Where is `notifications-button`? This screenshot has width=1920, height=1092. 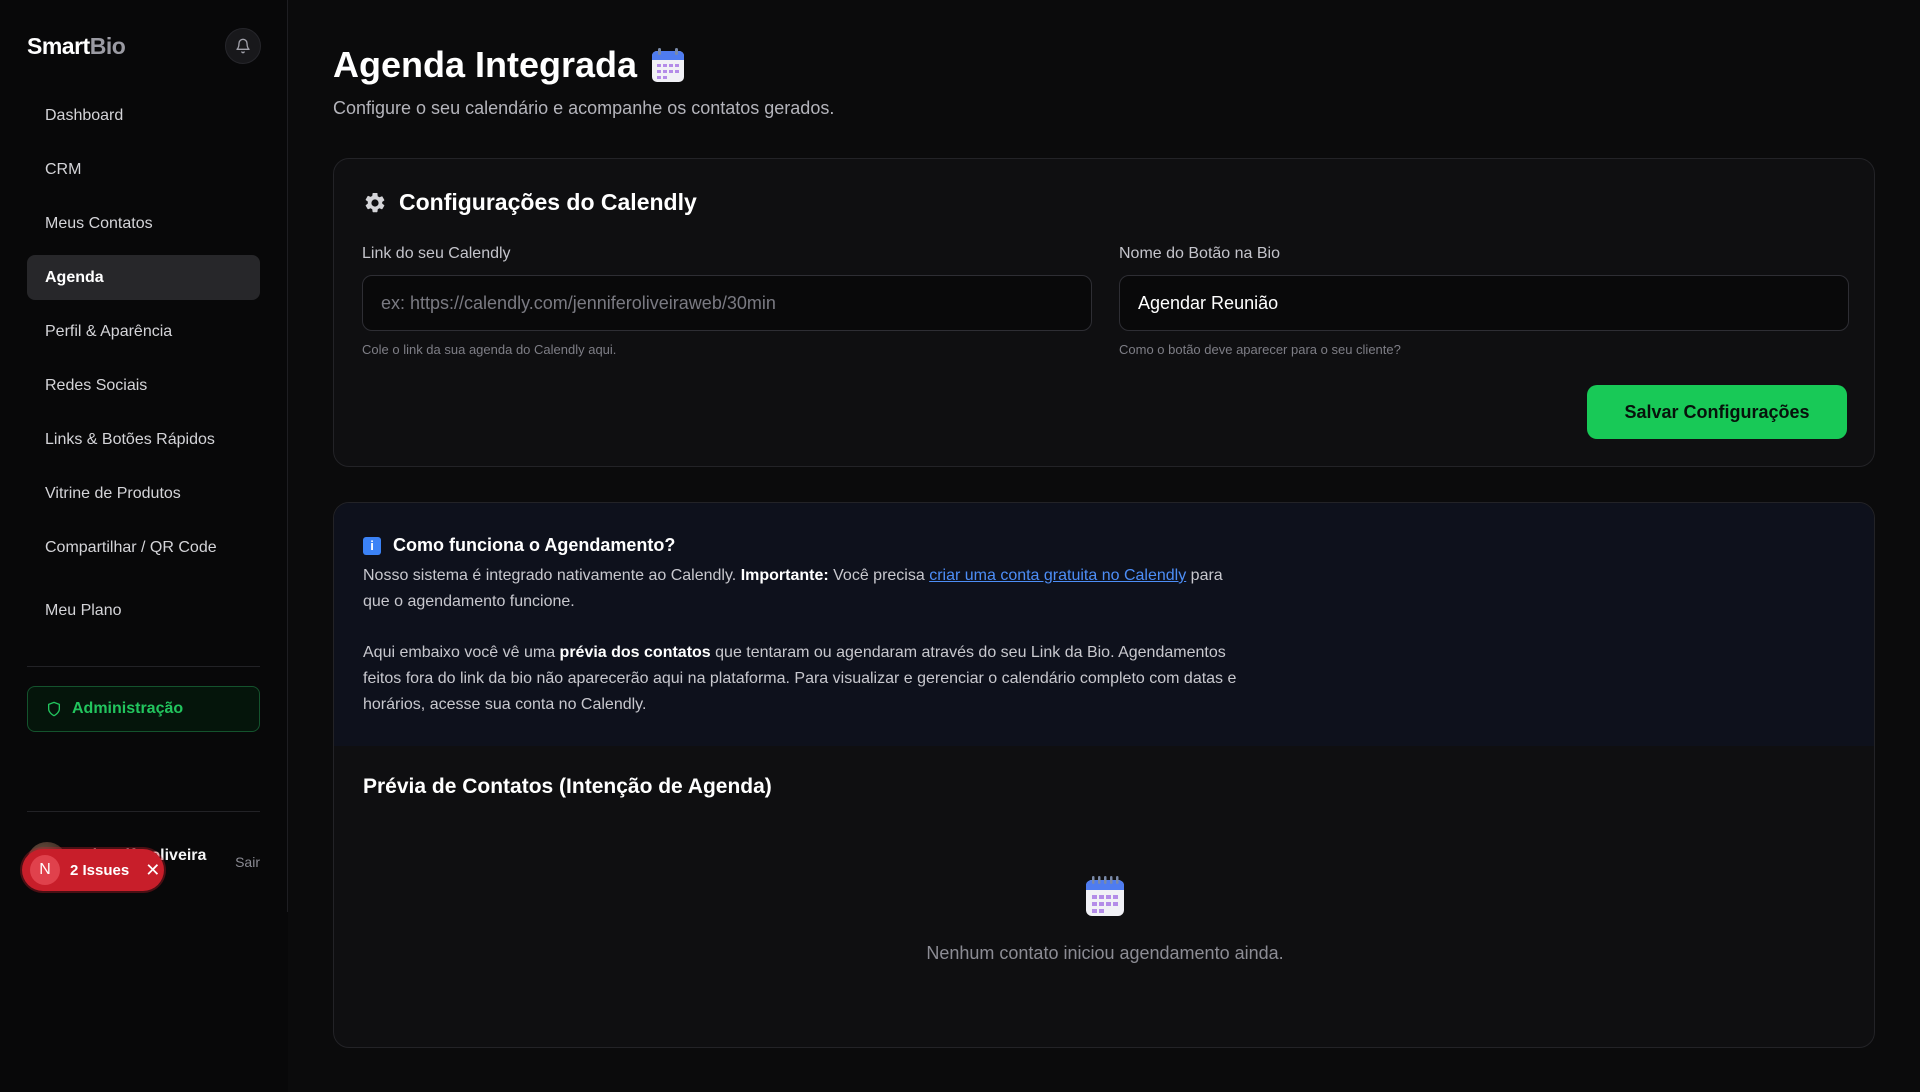
notifications-button is located at coordinates (243, 46).